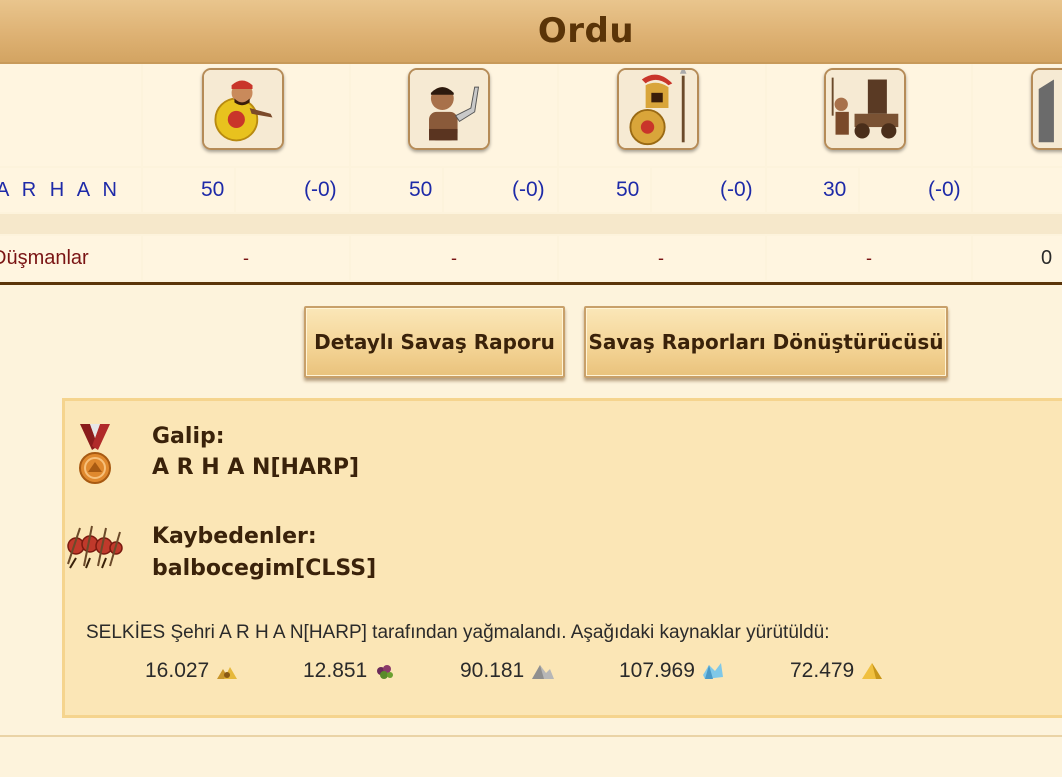 The image size is (1062, 777). Describe the element at coordinates (95, 454) in the screenshot. I see `winner-medal-icon` at that location.